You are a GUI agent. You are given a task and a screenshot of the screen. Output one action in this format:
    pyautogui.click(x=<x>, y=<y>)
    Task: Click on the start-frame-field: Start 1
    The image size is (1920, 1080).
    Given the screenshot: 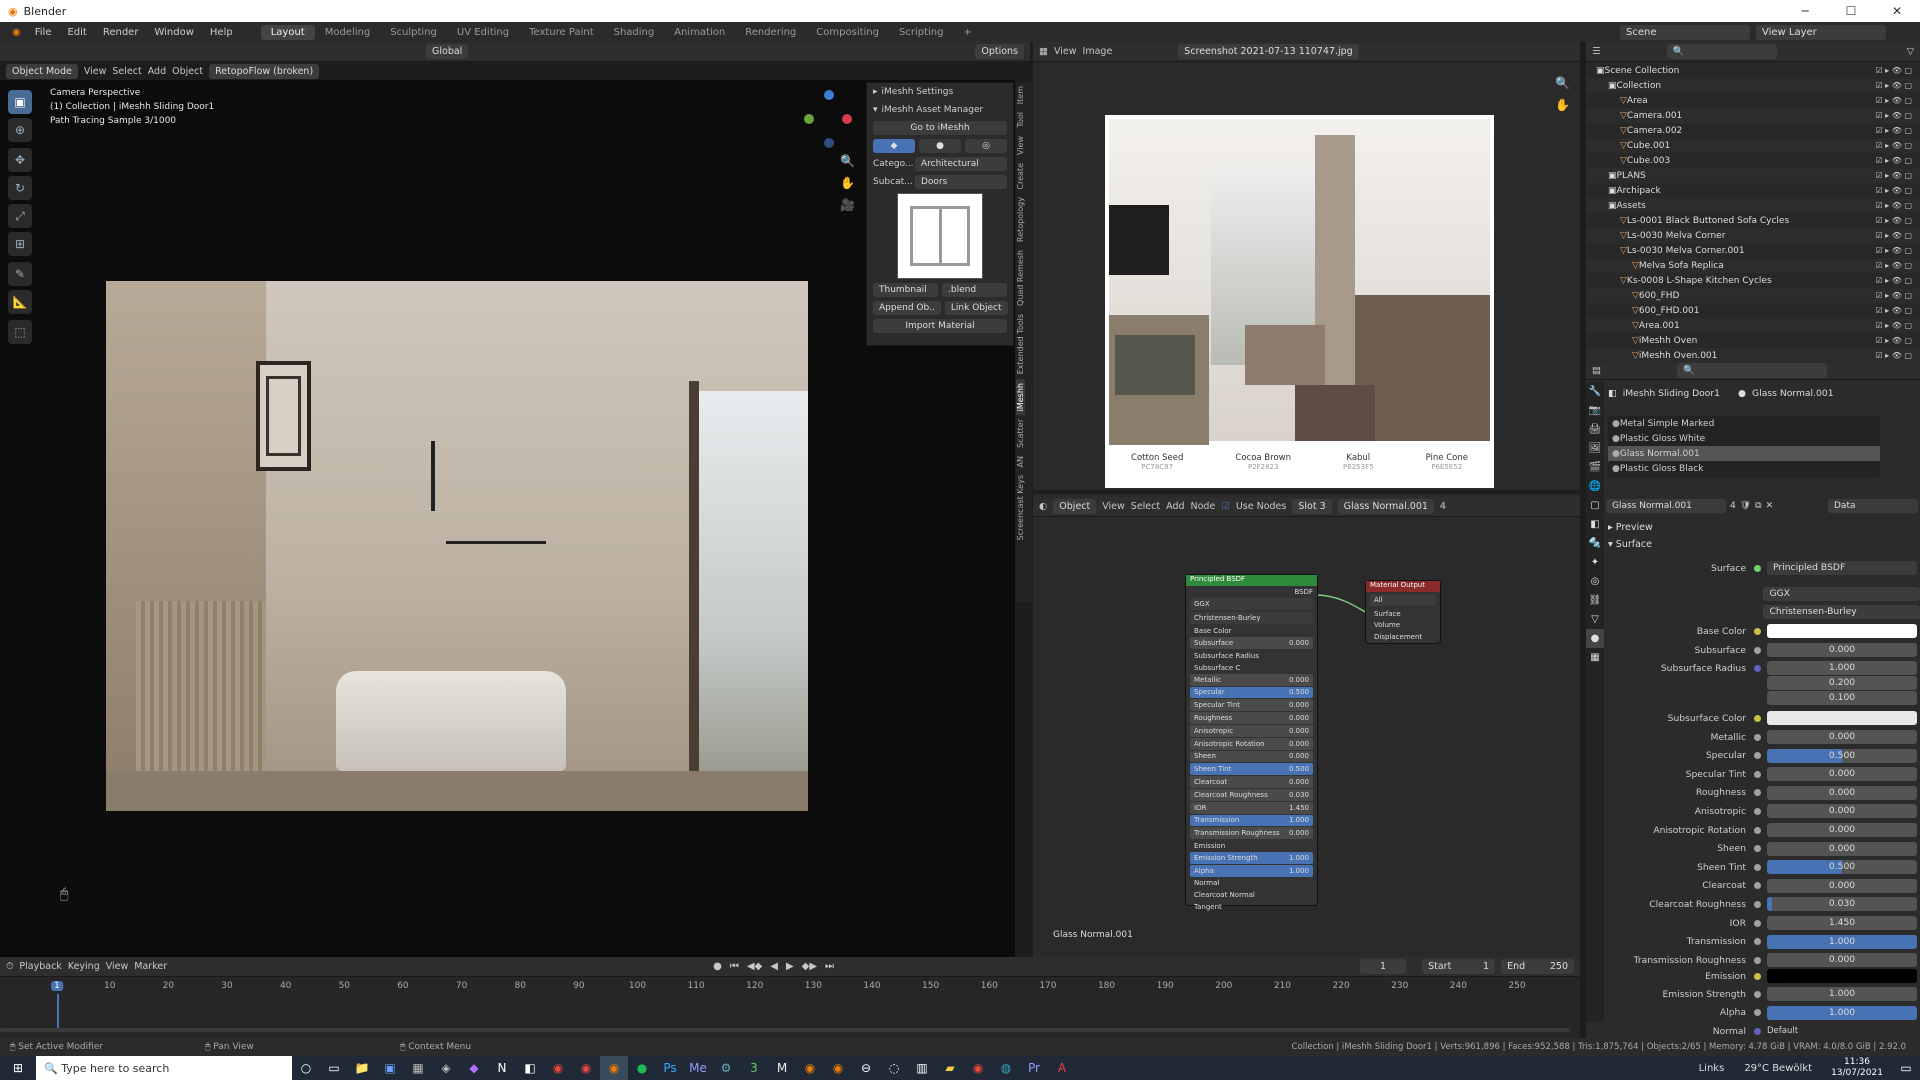 What is the action you would take?
    pyautogui.click(x=1459, y=966)
    